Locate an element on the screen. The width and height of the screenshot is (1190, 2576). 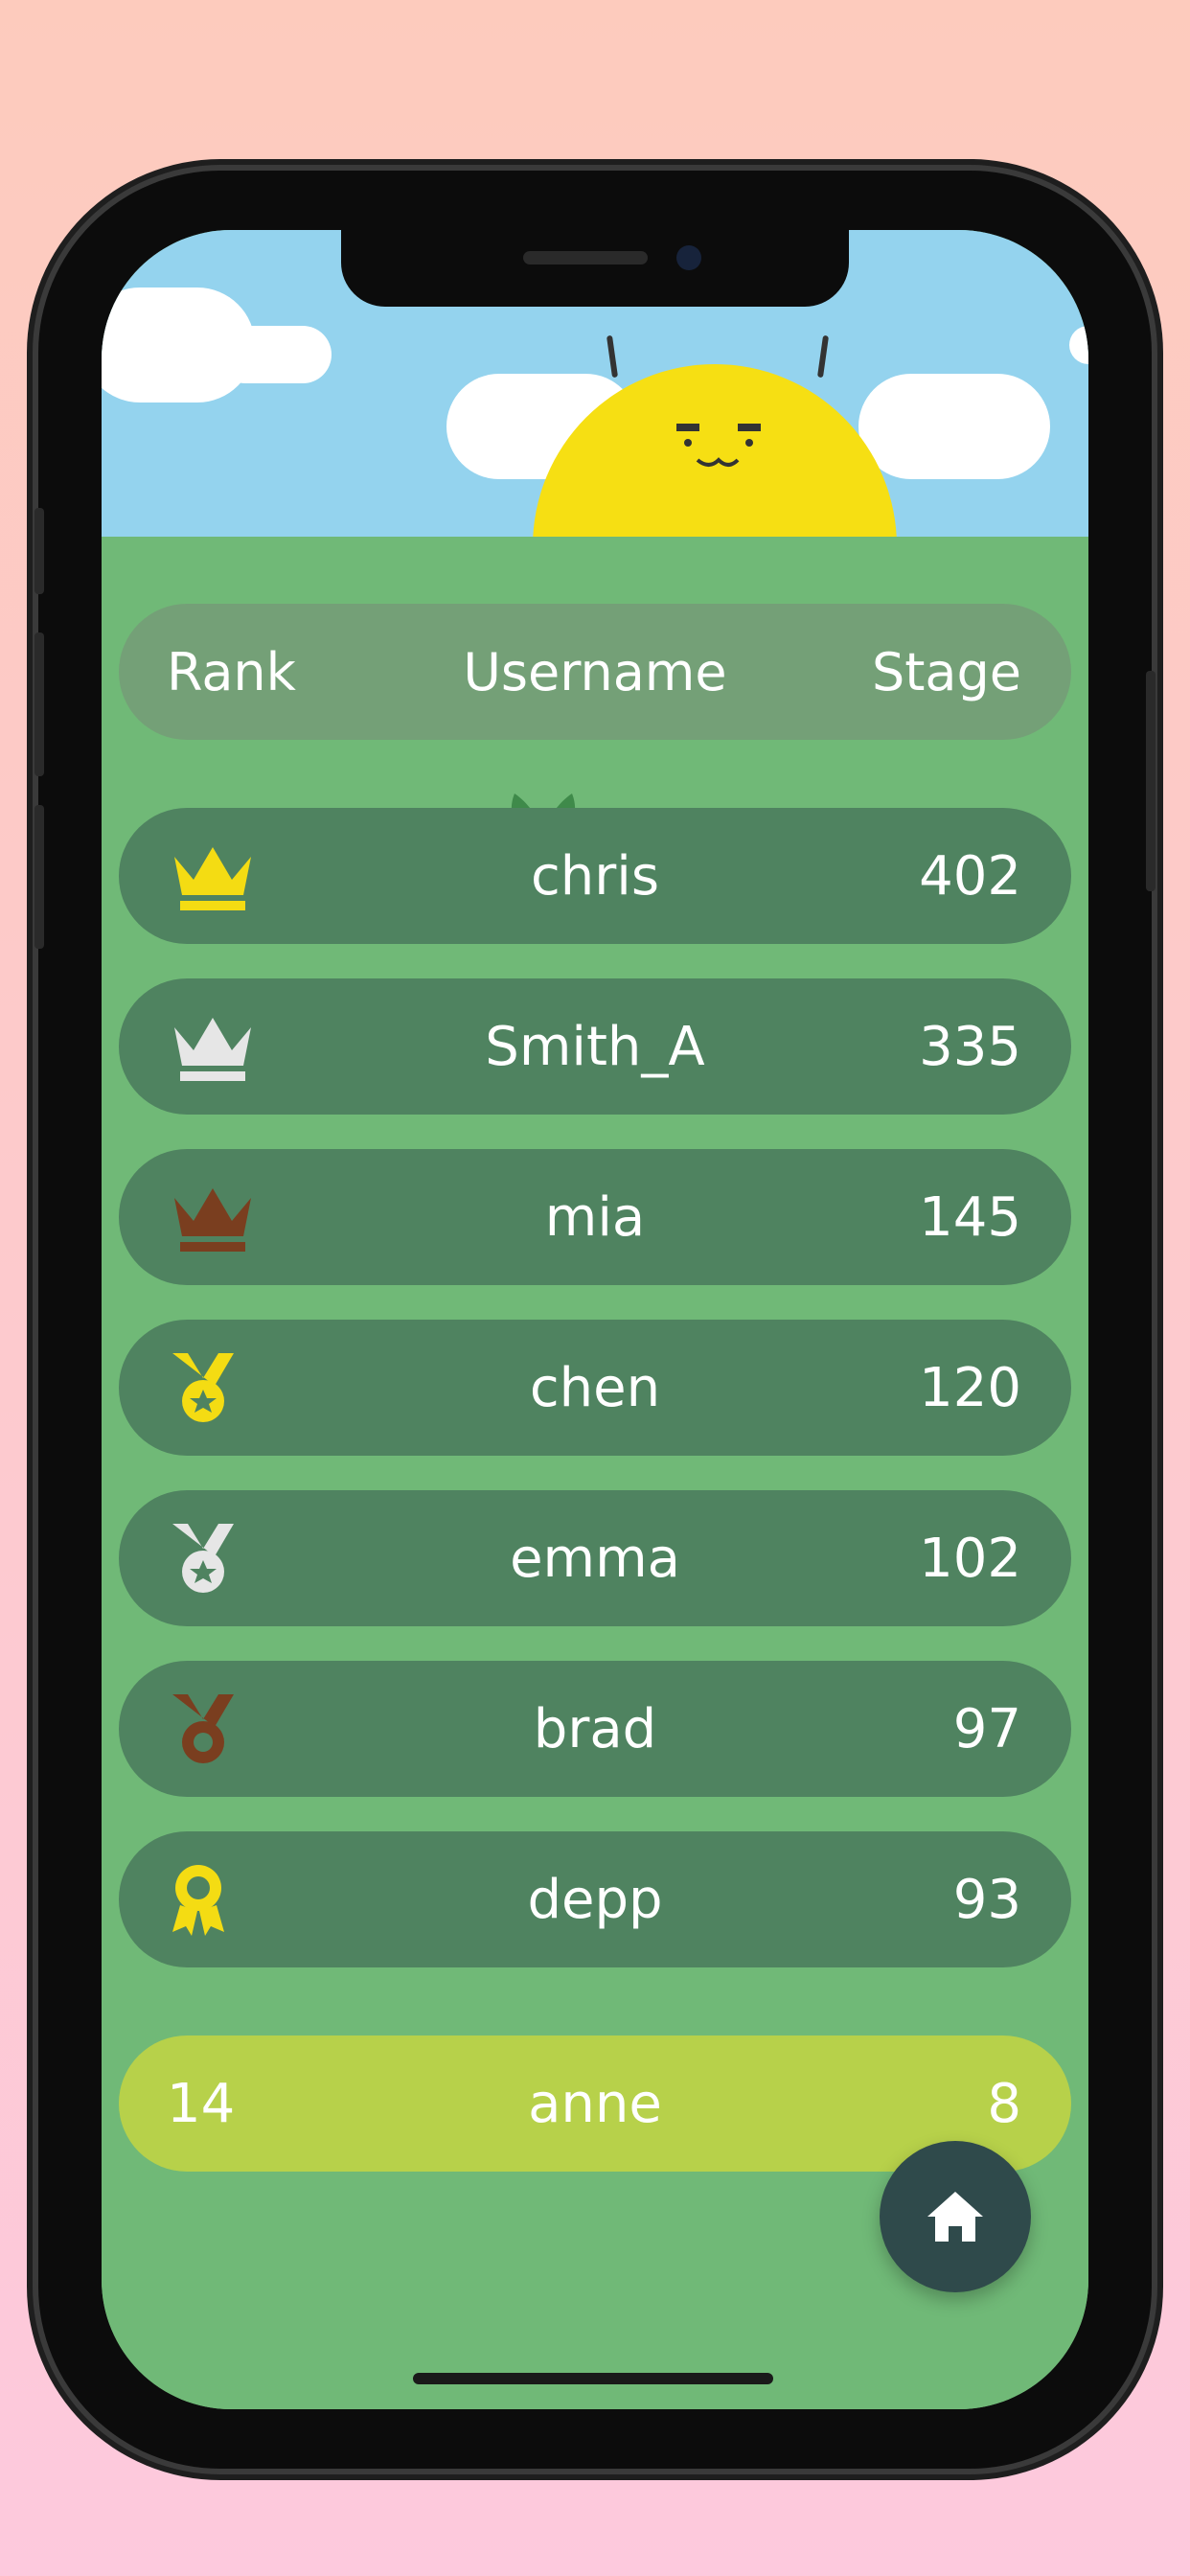
current-user-stage: 8 is located at coordinates (1004, 2103).